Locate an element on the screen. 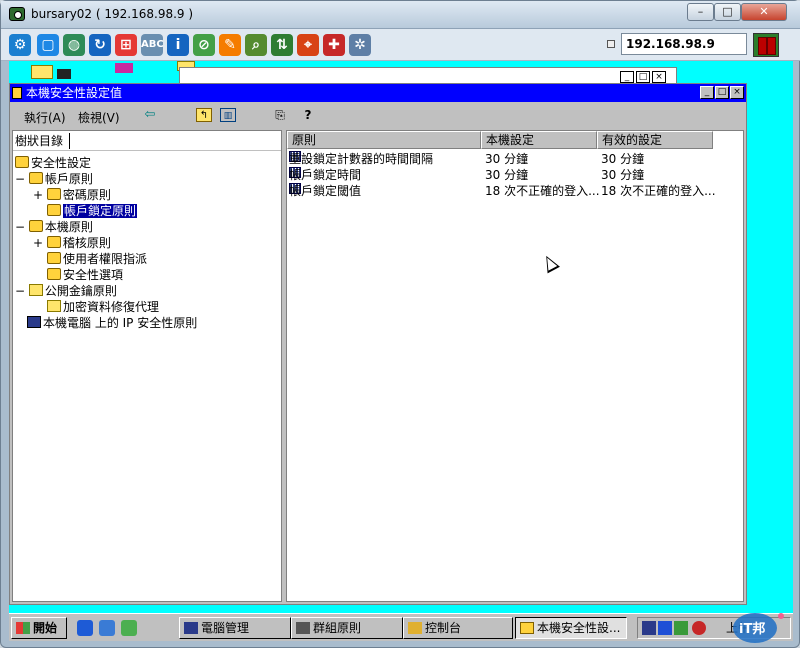 The width and height of the screenshot is (800, 648). computer-icon is located at coordinates (191, 628).